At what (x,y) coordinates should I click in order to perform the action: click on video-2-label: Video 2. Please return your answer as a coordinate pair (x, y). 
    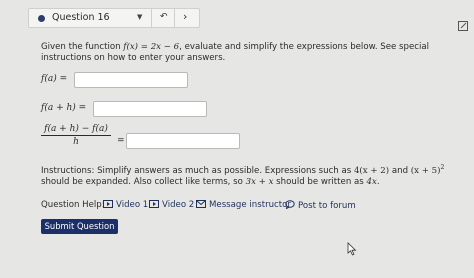
    Looking at the image, I should click on (178, 205).